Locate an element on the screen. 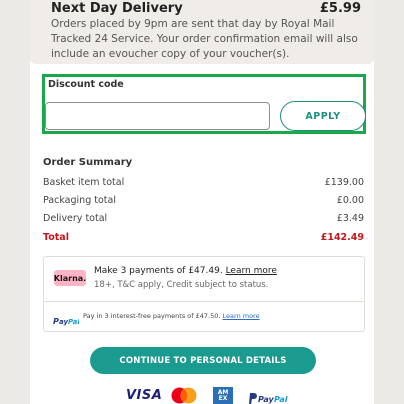 The height and width of the screenshot is (404, 404). summary-row-label: Packaging total is located at coordinates (79, 200).